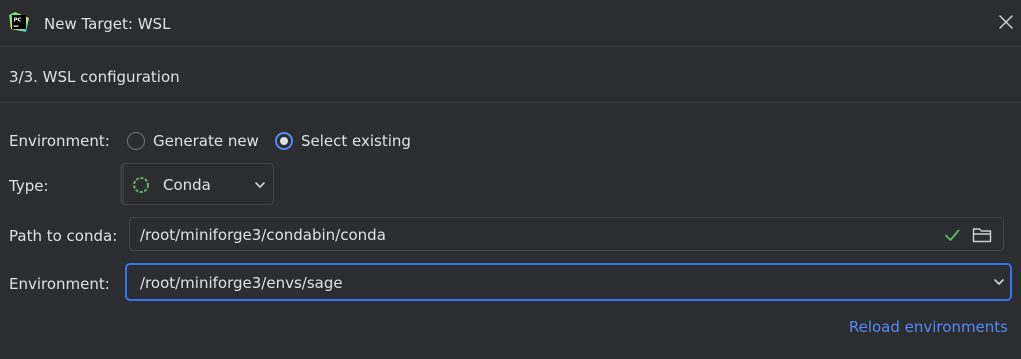 The image size is (1021, 359). I want to click on radio-generate-new-label: Generate new, so click(206, 141).